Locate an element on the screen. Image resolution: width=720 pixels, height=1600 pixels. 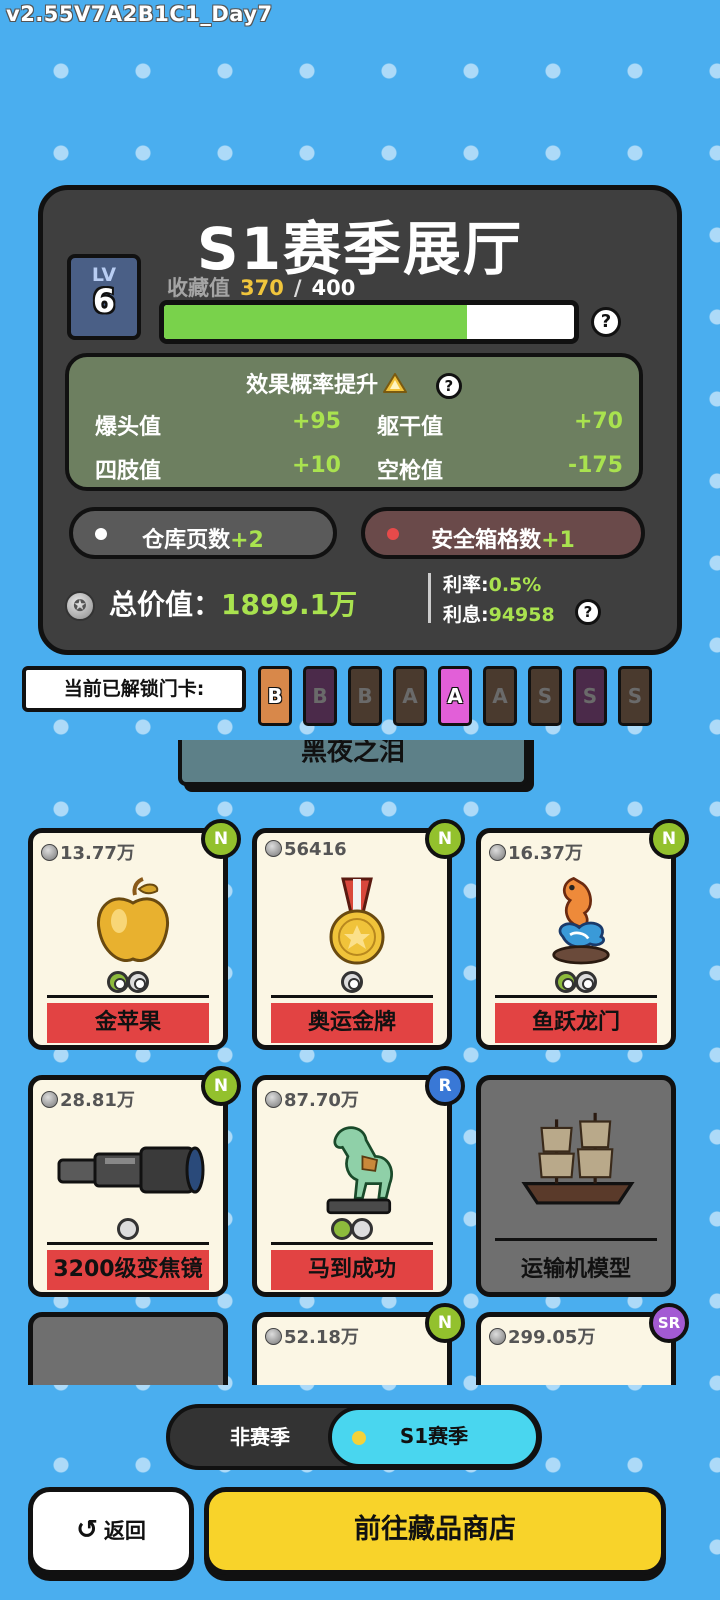
rate-label: 利率: is located at coordinates (466, 585).